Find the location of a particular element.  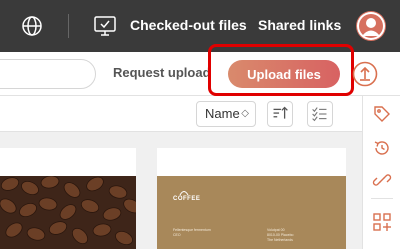

monitor-icon is located at coordinates (105, 26).